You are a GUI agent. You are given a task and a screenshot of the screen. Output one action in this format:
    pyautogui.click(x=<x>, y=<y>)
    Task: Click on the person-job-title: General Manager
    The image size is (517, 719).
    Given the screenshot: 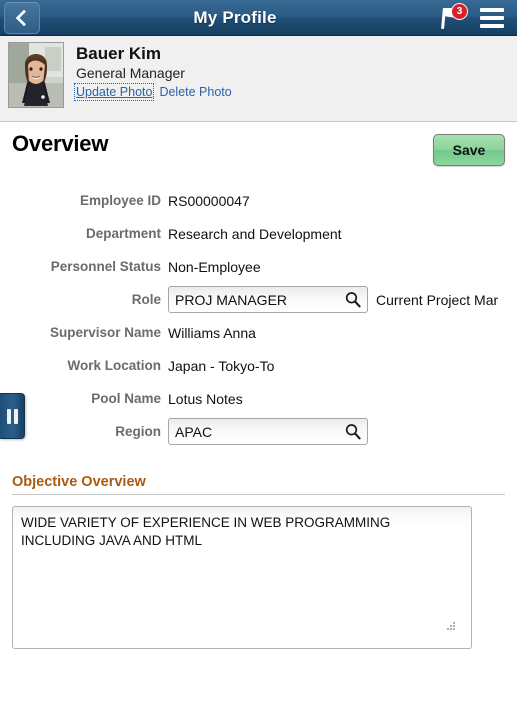 What is the action you would take?
    pyautogui.click(x=130, y=73)
    